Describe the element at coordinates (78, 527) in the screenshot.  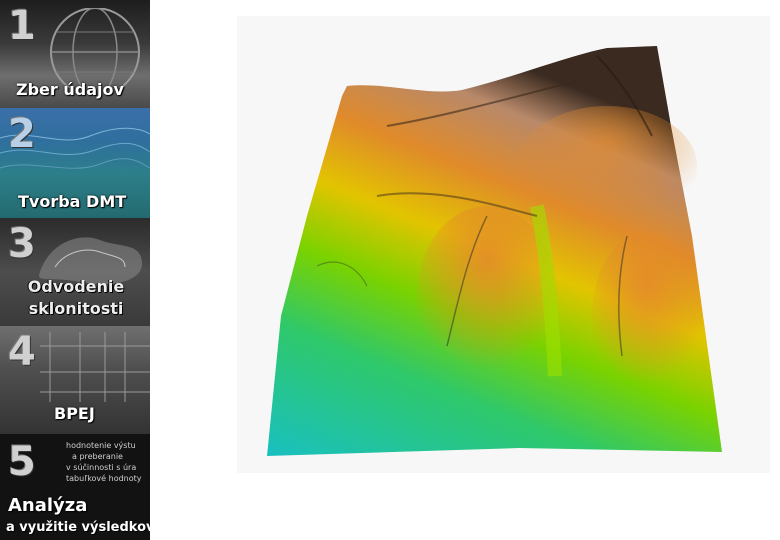
I see `step-subtitle: a využitie výsledkov` at that location.